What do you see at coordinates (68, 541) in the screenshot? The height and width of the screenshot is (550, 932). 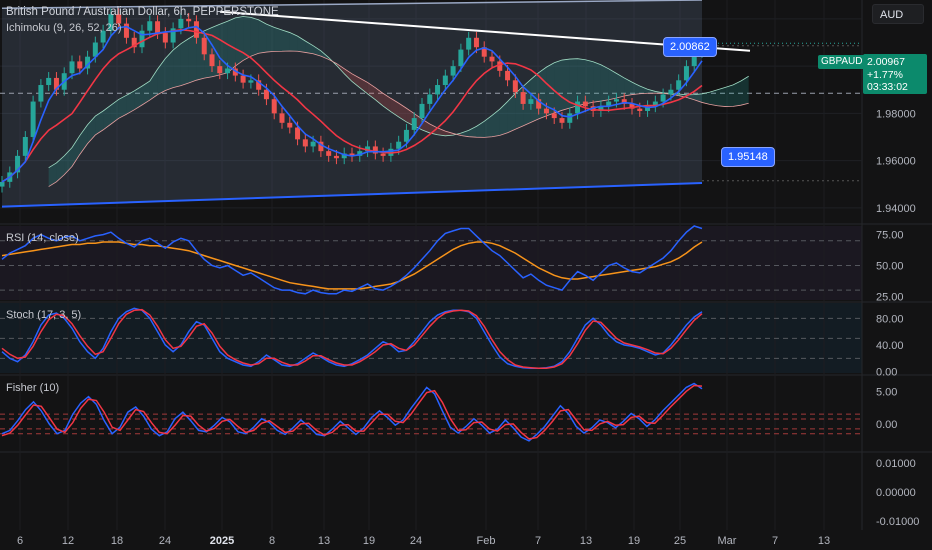 I see `time-tick-label: 12` at bounding box center [68, 541].